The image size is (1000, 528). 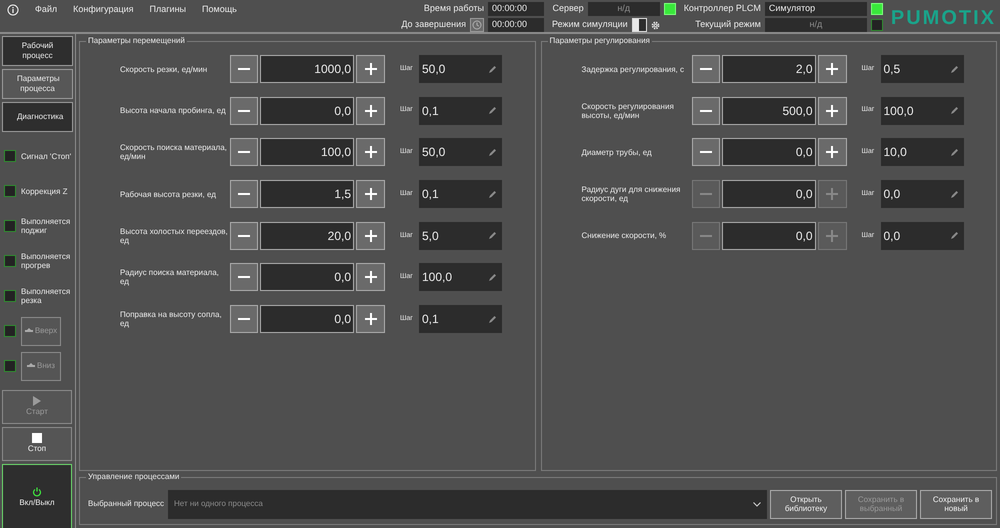 I want to click on process-button: Сохранить в новый, so click(x=956, y=504).